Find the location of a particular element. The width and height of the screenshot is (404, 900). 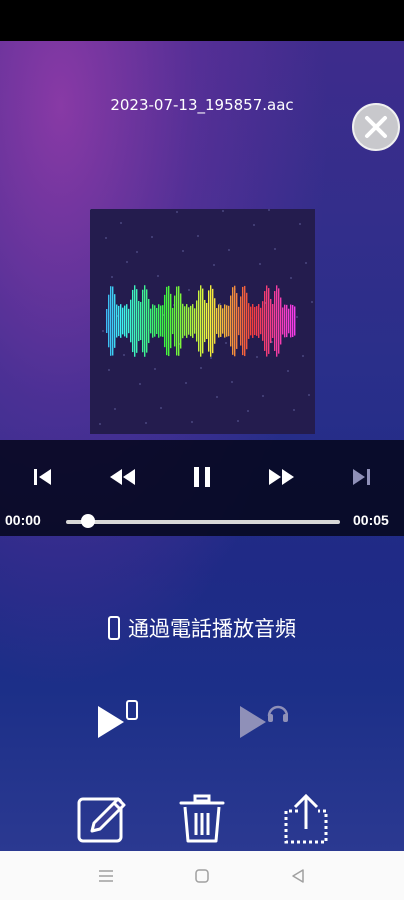

phone-icon is located at coordinates (114, 628).